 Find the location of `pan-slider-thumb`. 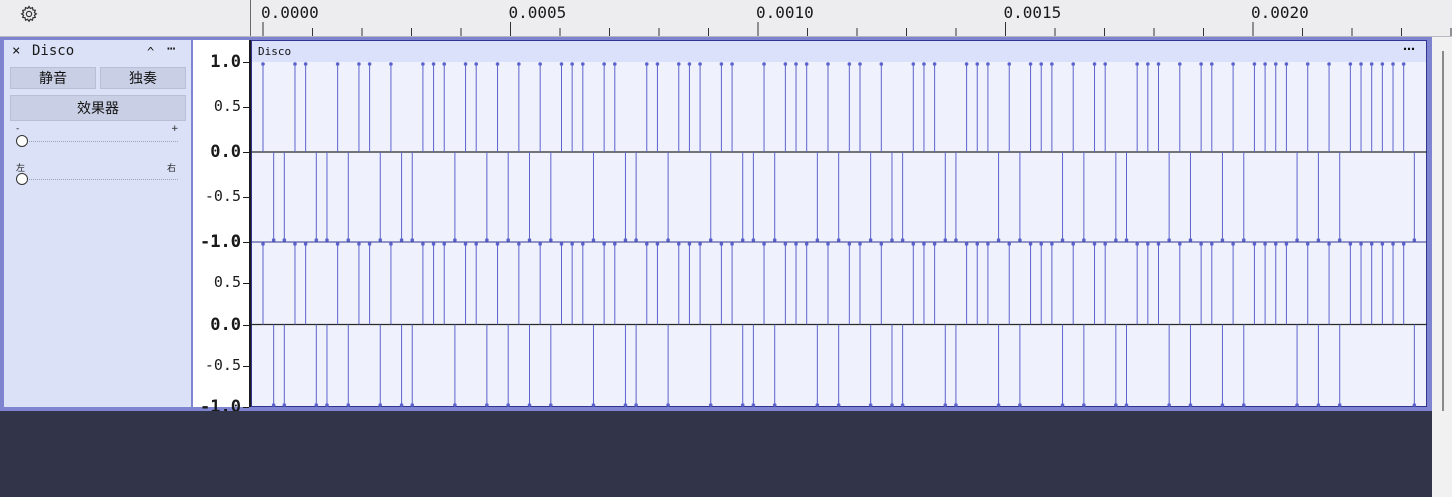

pan-slider-thumb is located at coordinates (22, 179).